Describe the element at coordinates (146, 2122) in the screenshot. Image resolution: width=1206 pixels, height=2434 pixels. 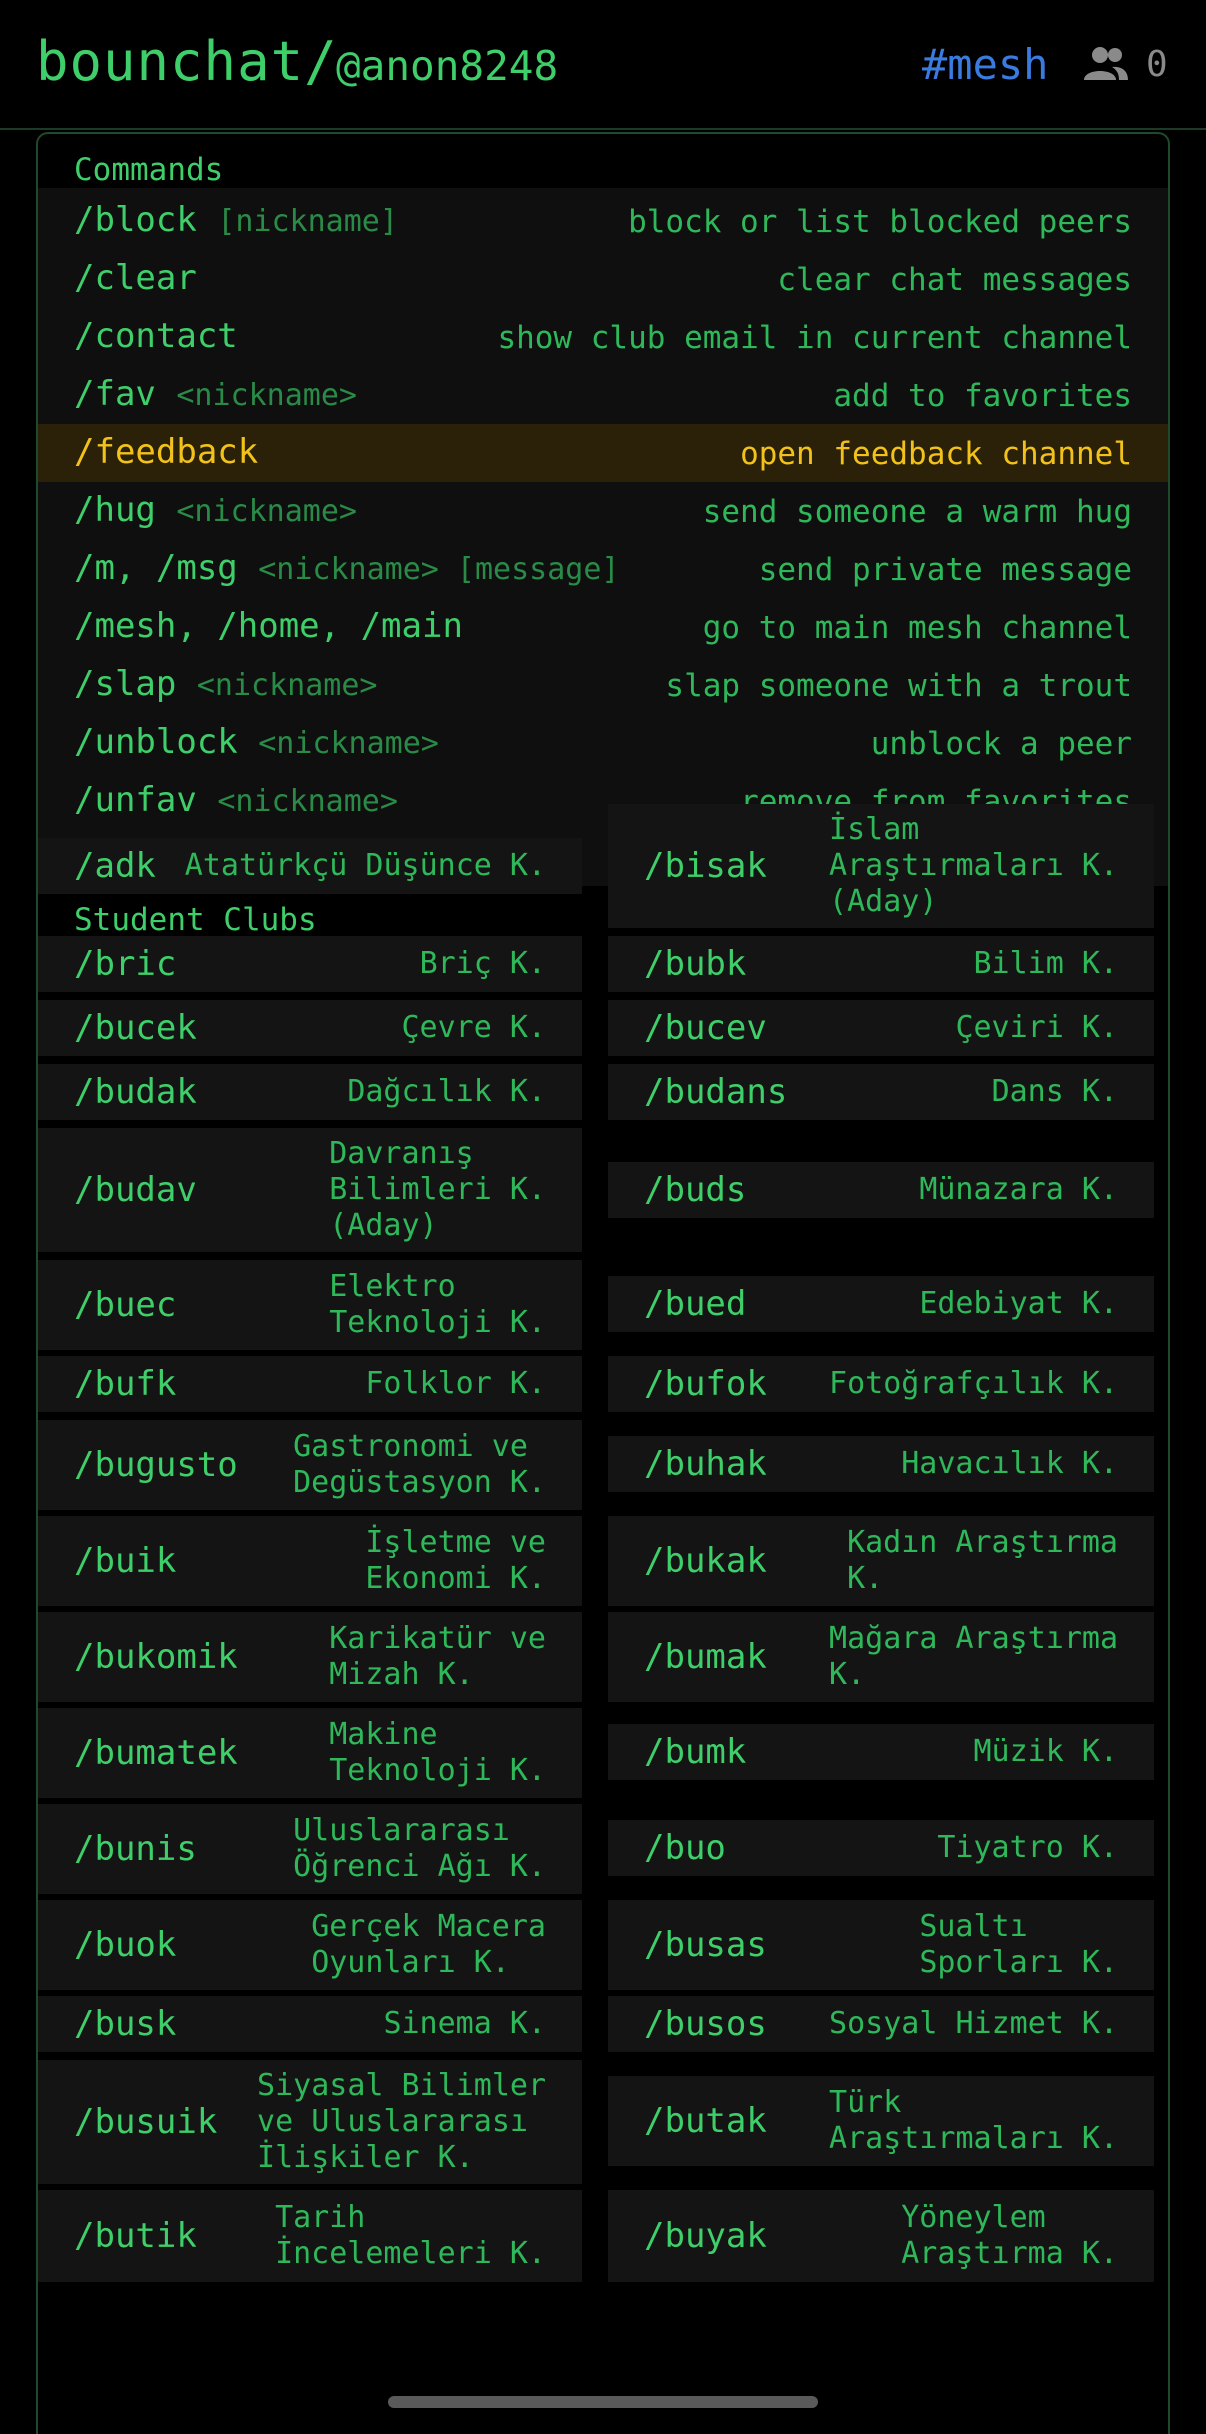
I see `club-command: /busuik` at that location.